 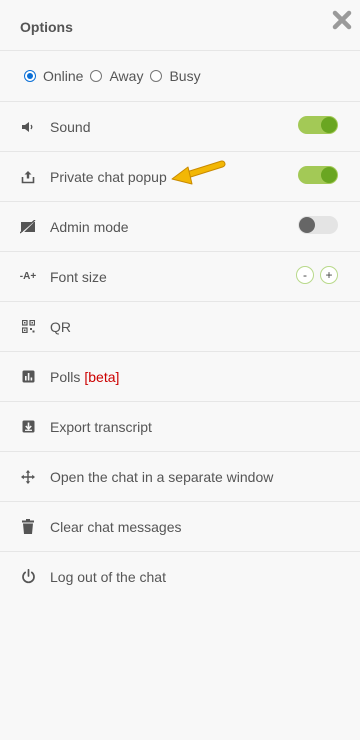 What do you see at coordinates (28, 127) in the screenshot?
I see `speaker-icon` at bounding box center [28, 127].